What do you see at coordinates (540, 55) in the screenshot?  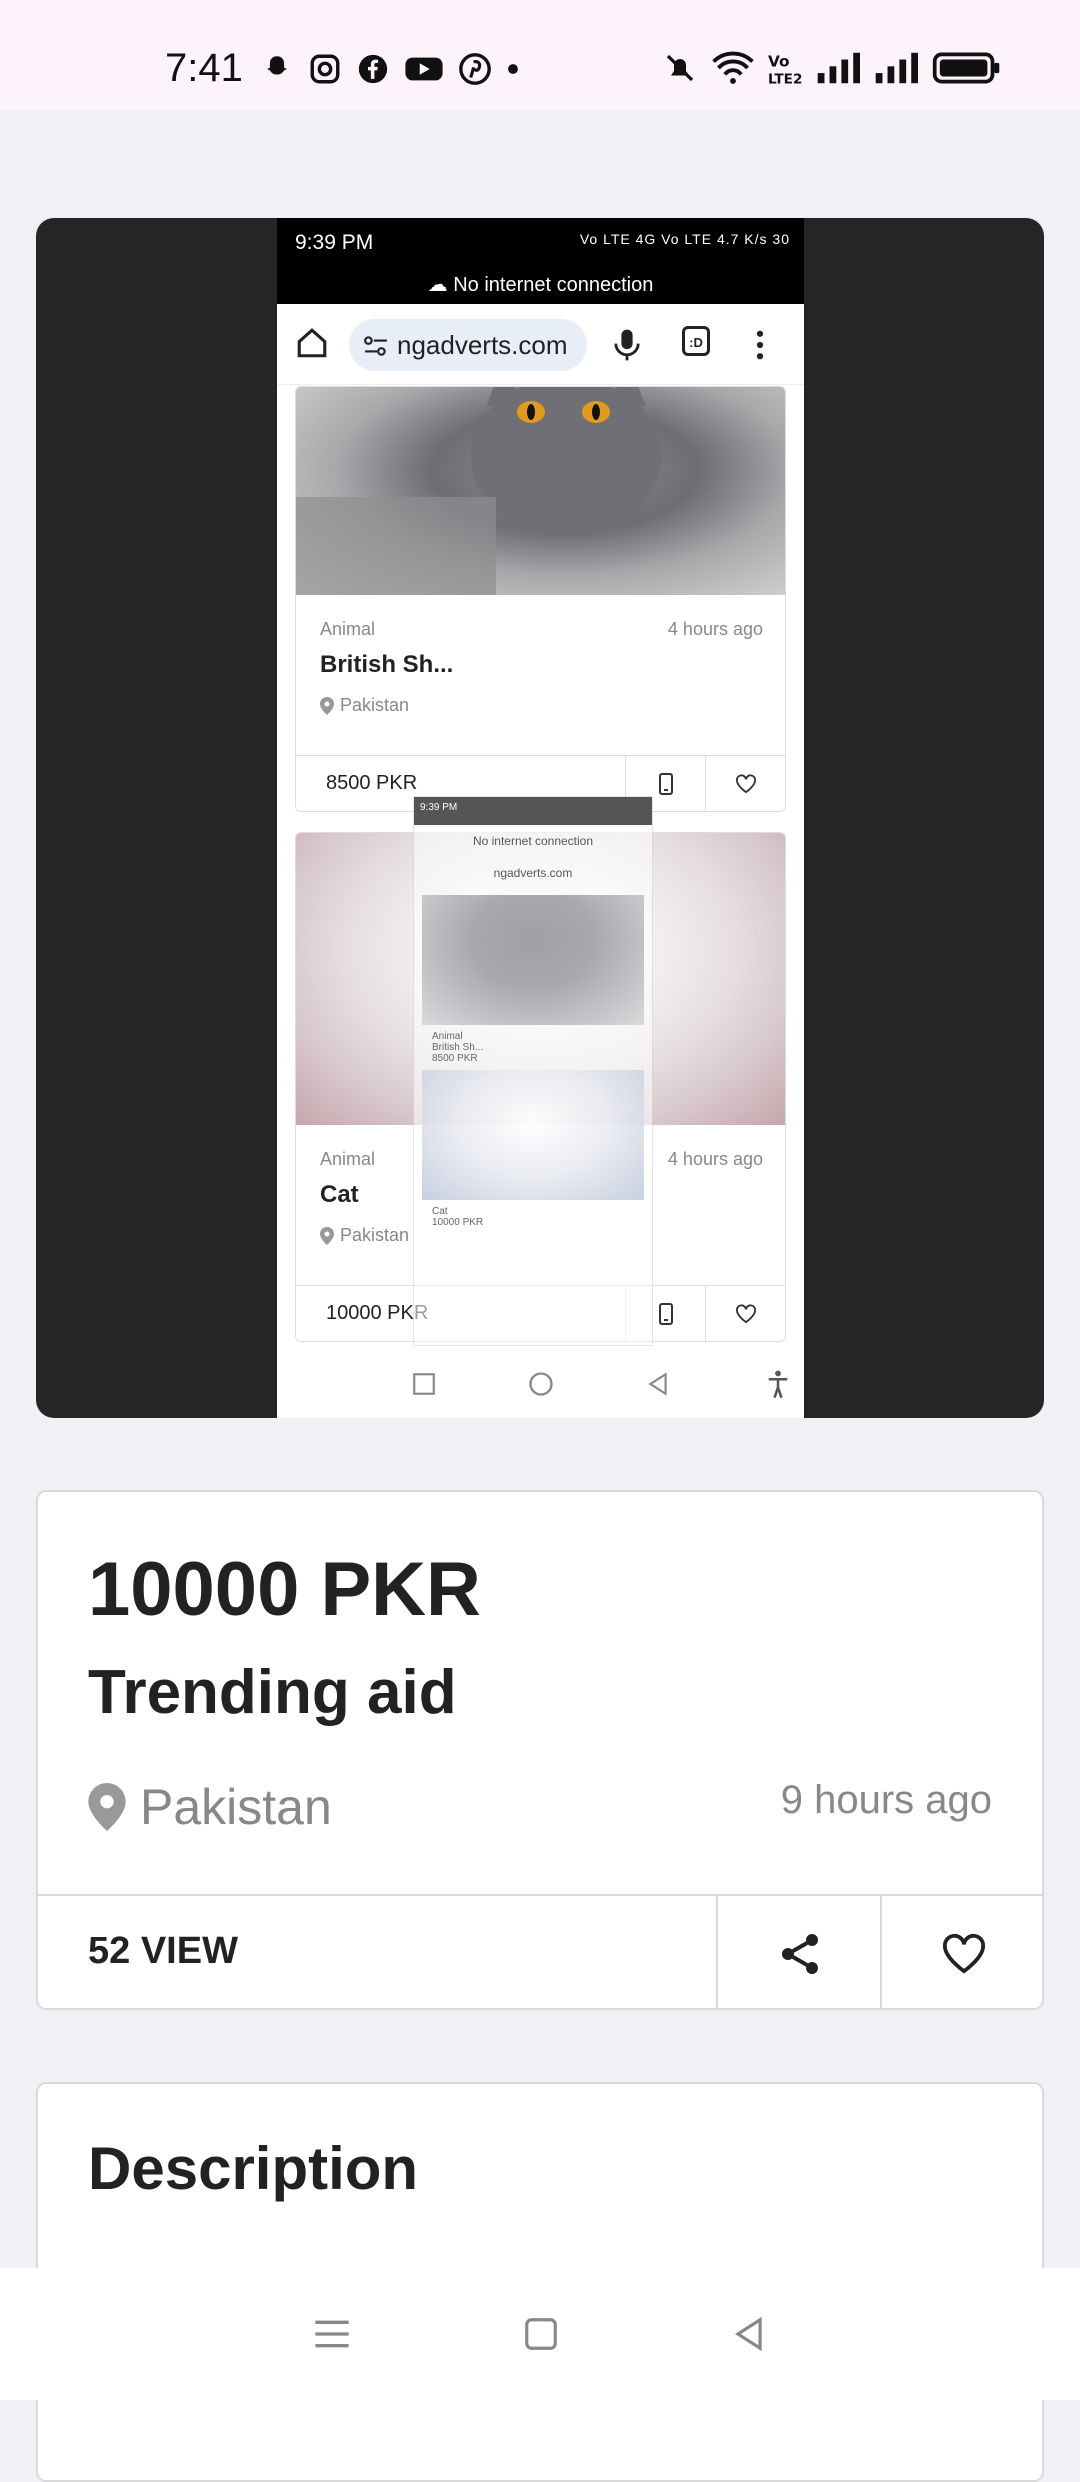 I see `status-bar: 7:41 Vo LTE2` at bounding box center [540, 55].